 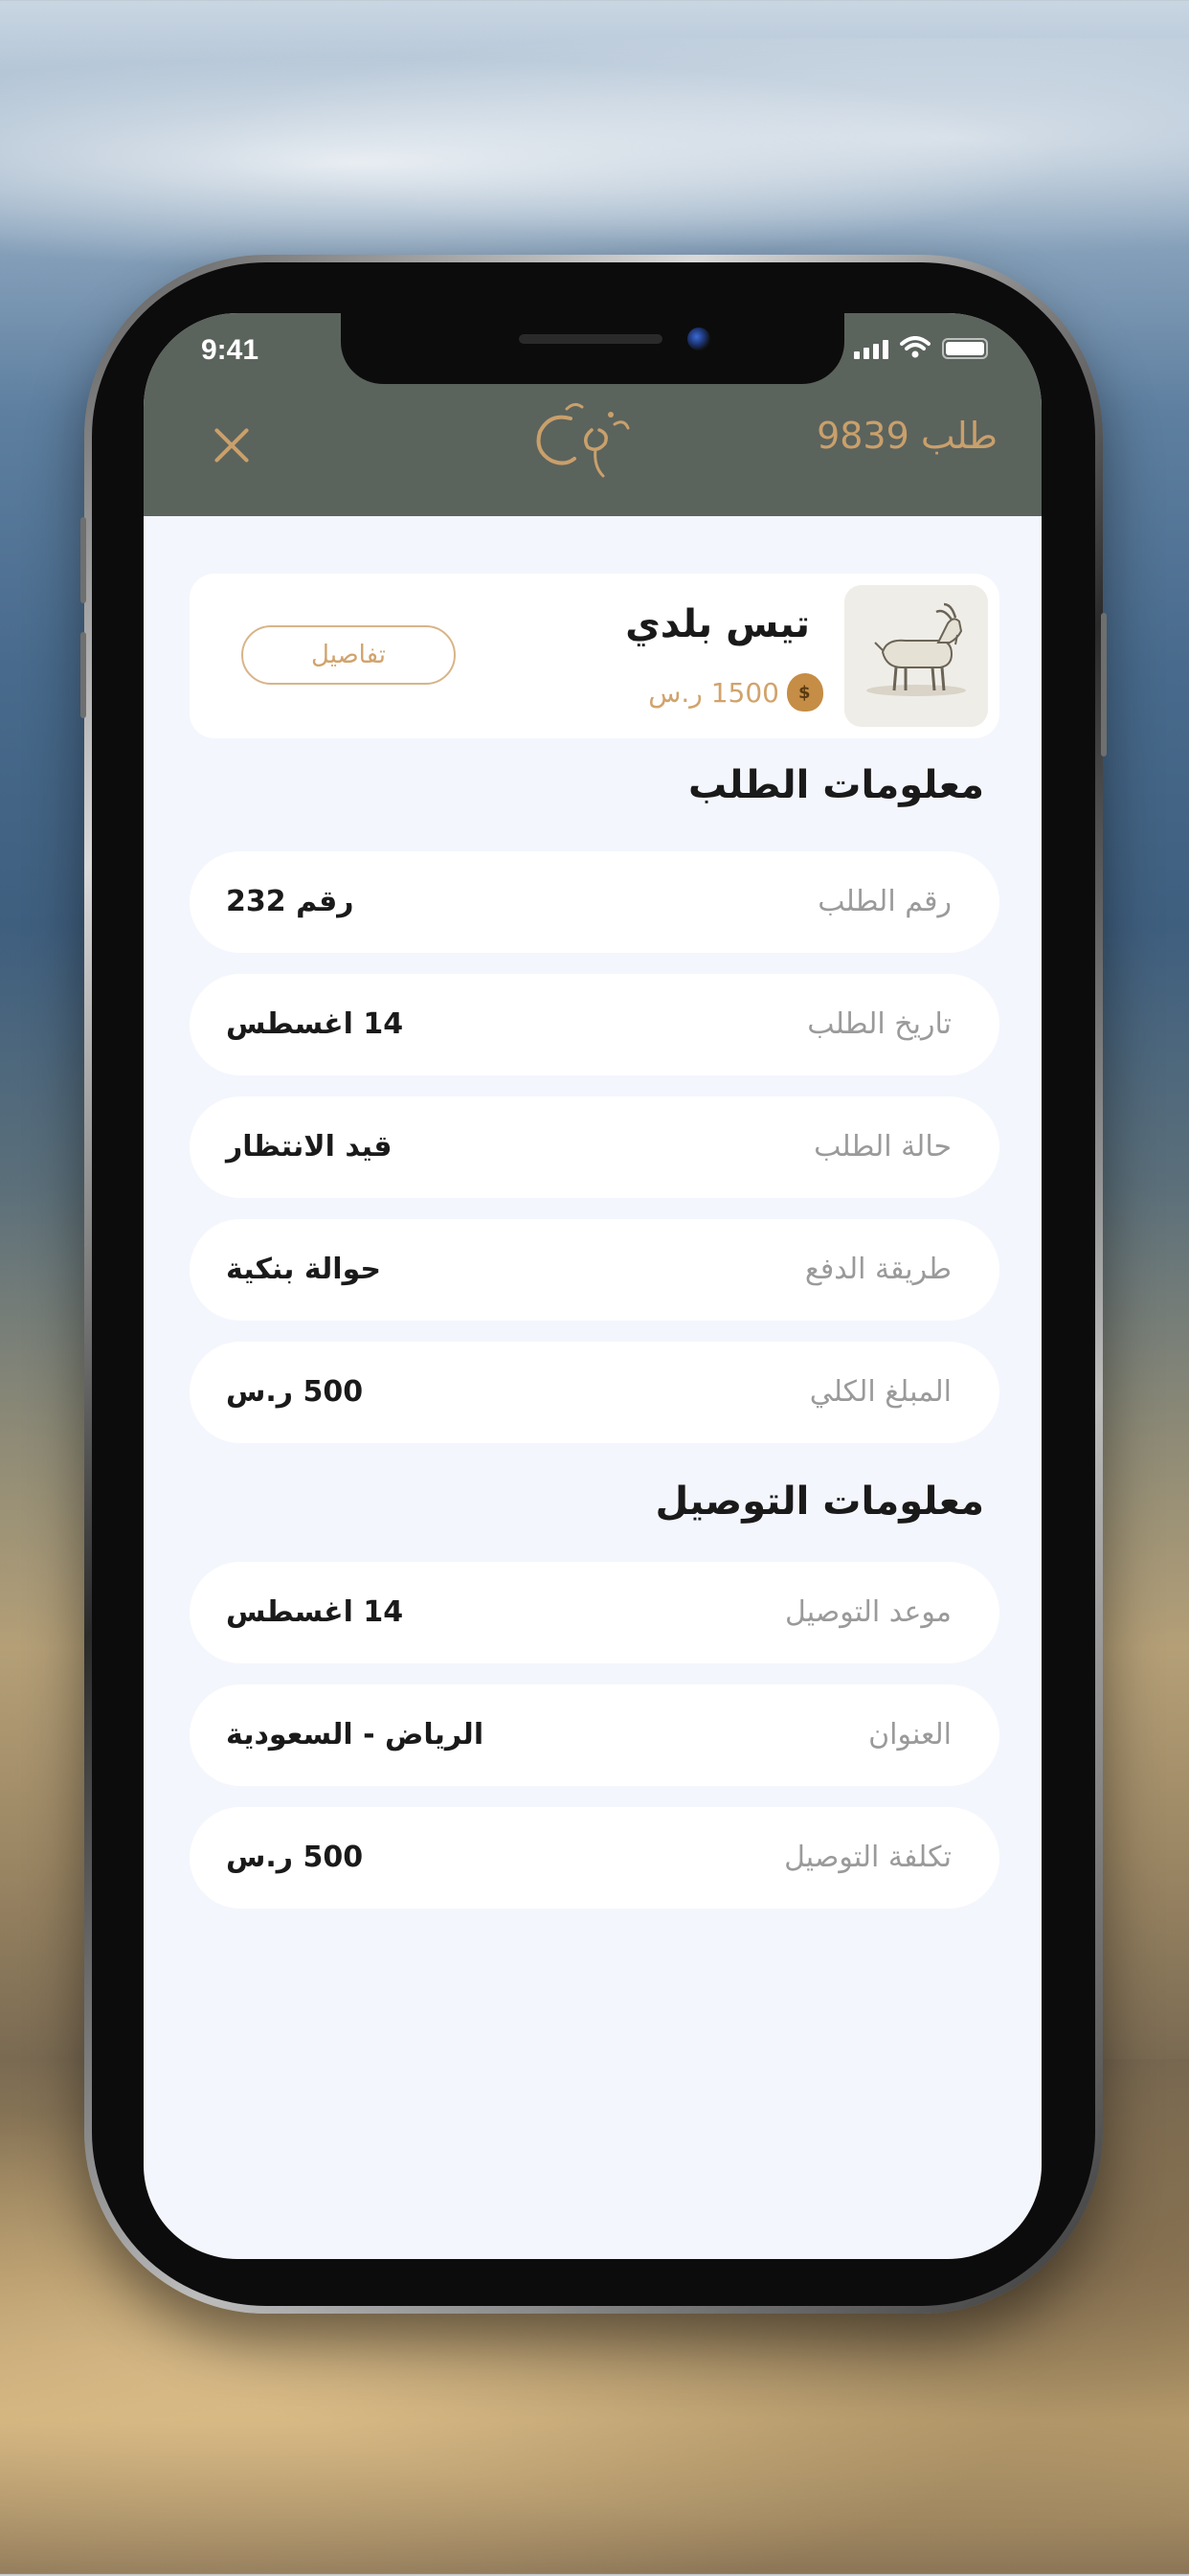 I want to click on row-label: تكلفة التوصيل, so click(x=868, y=1857).